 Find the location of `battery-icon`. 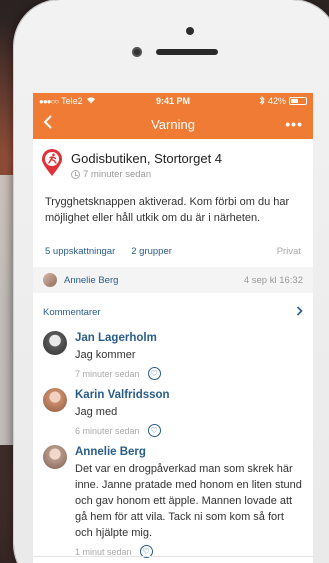

battery-icon is located at coordinates (298, 101).